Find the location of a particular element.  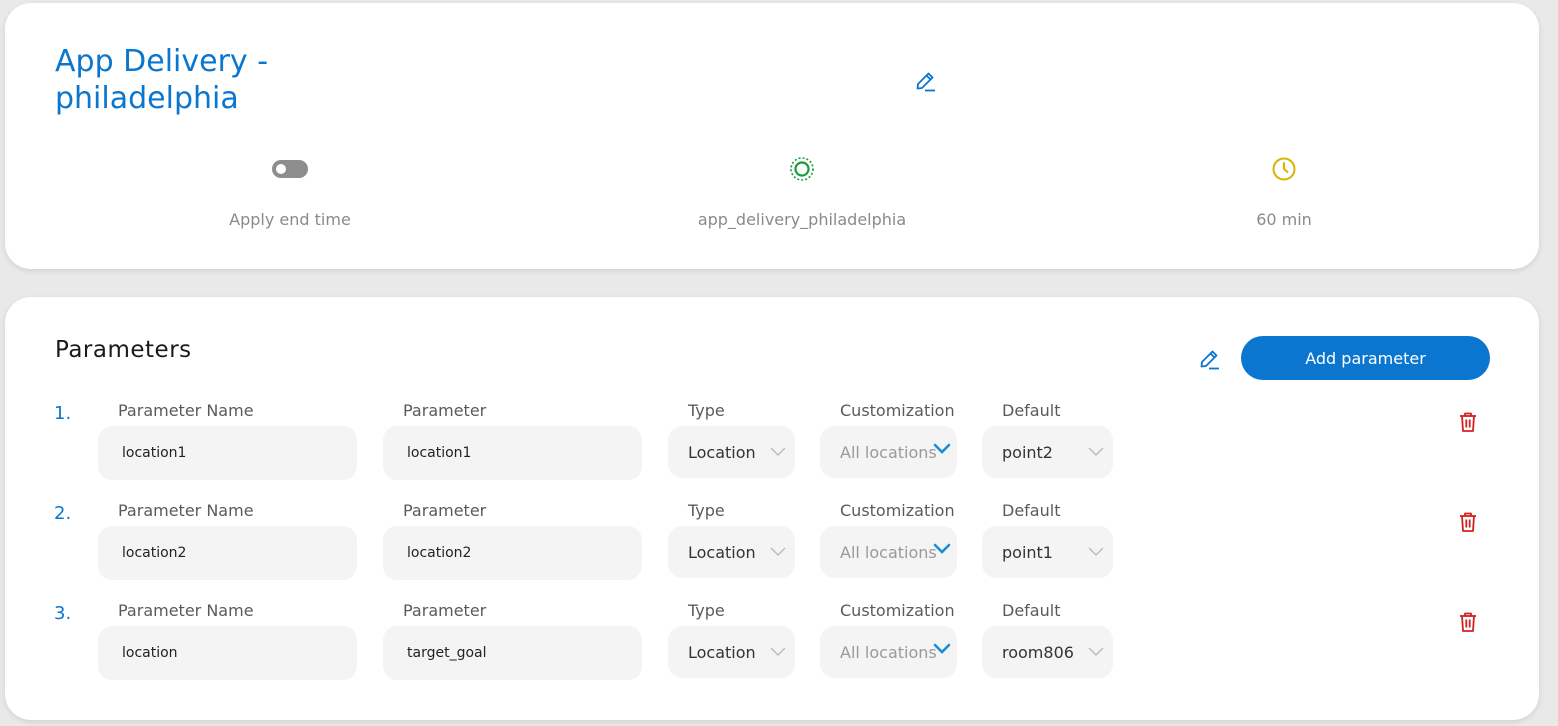

parameter-input: location1 is located at coordinates (512, 453).